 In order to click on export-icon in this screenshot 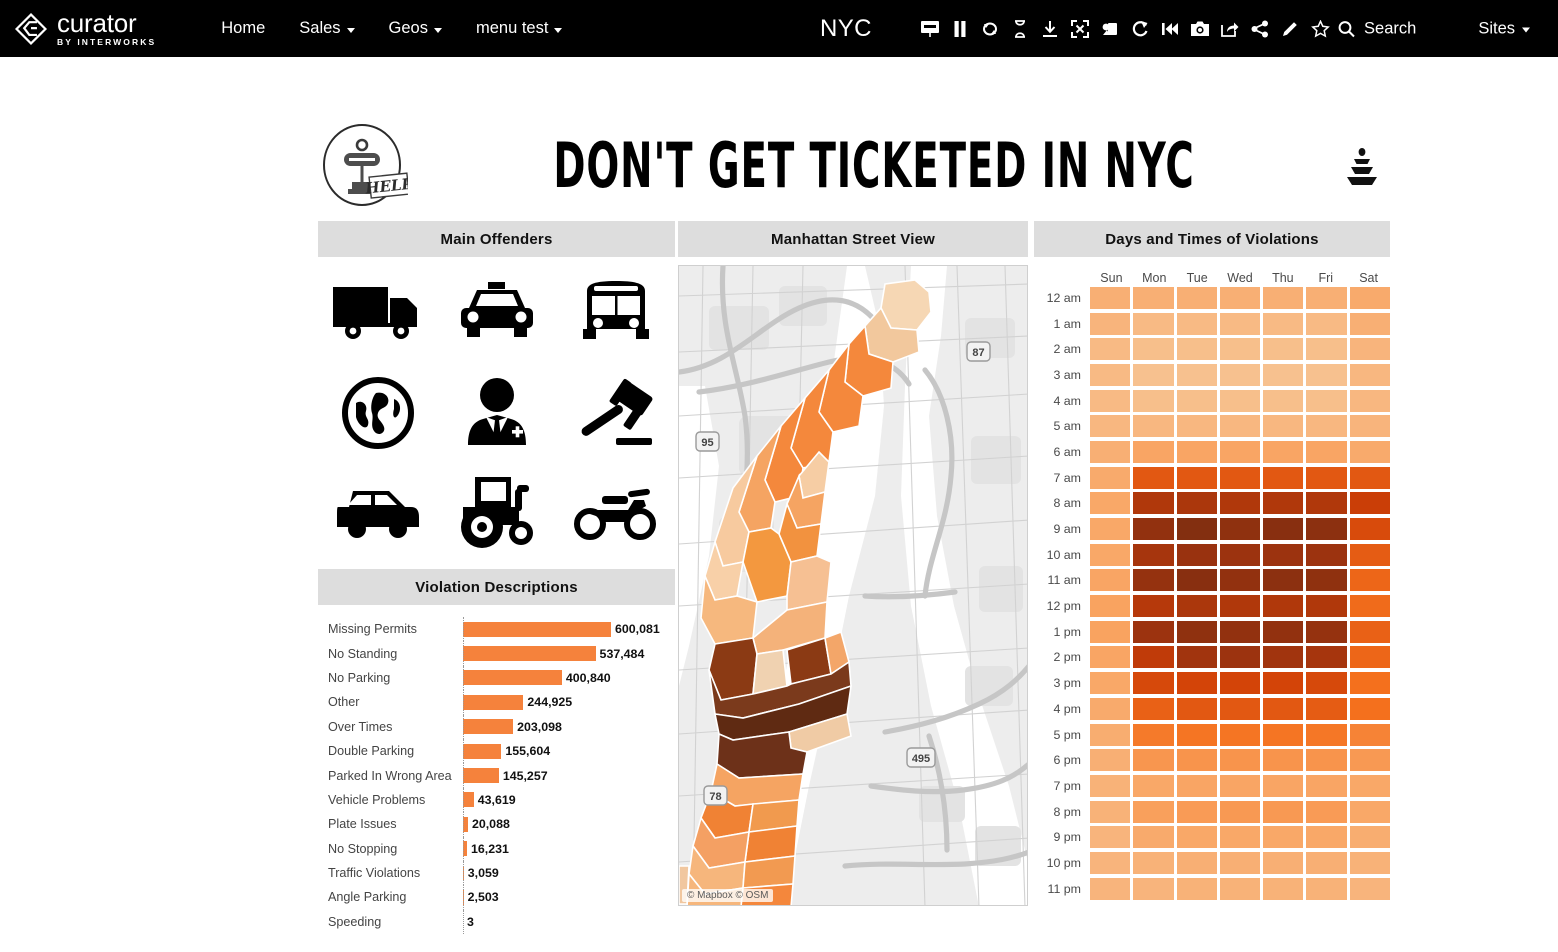, I will do `click(1230, 29)`.